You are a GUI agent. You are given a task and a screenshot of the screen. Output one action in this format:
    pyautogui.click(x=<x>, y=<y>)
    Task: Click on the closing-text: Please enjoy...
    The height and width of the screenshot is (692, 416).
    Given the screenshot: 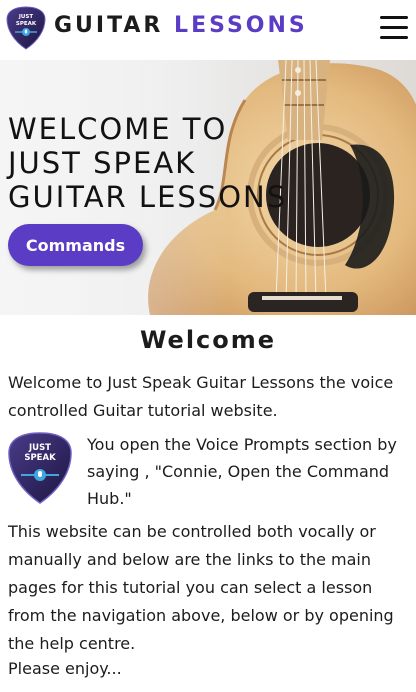 What is the action you would take?
    pyautogui.click(x=65, y=668)
    